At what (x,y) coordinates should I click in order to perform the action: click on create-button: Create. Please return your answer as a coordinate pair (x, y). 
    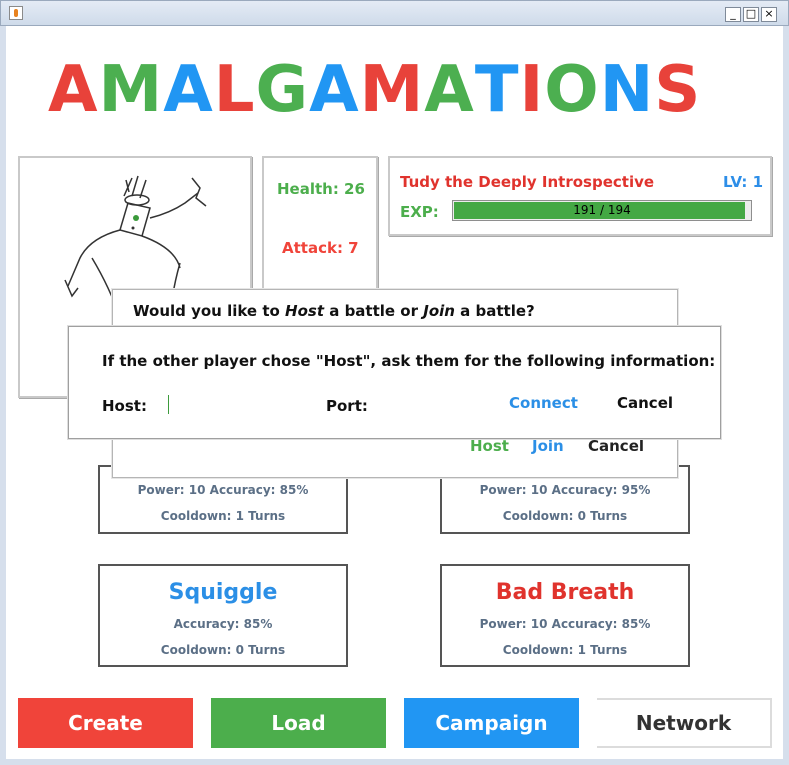
    Looking at the image, I should click on (105, 723).